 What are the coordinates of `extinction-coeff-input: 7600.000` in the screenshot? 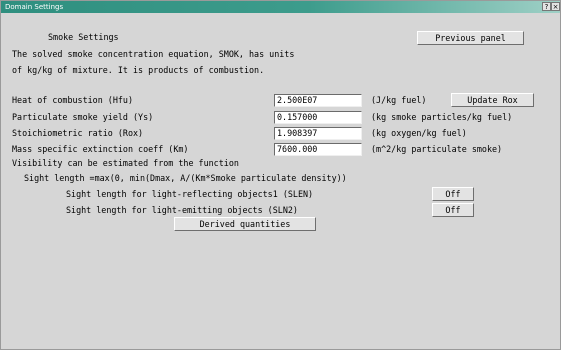 It's located at (318, 149).